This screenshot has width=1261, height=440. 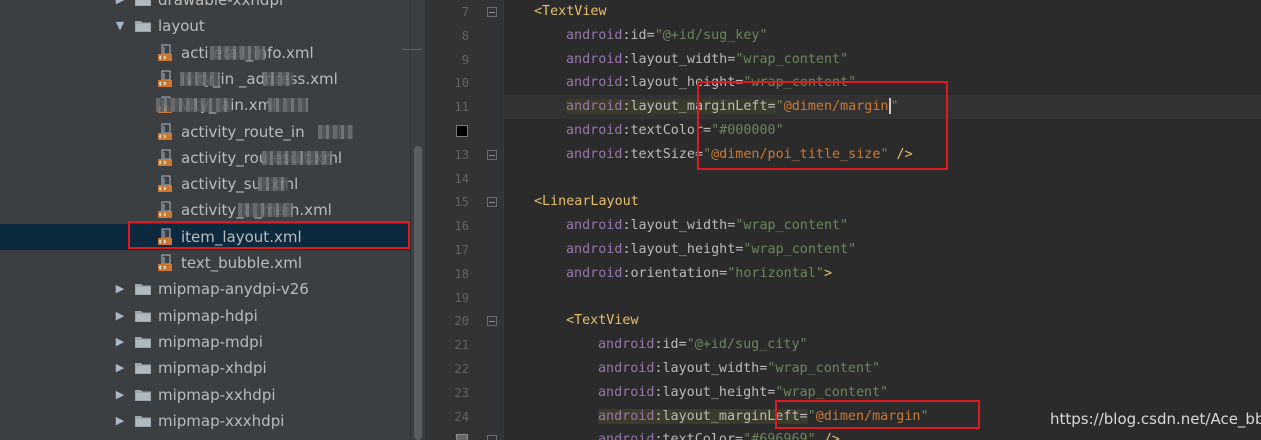 I want to click on code-line: android:orientation="horizontal">, so click(x=882, y=274).